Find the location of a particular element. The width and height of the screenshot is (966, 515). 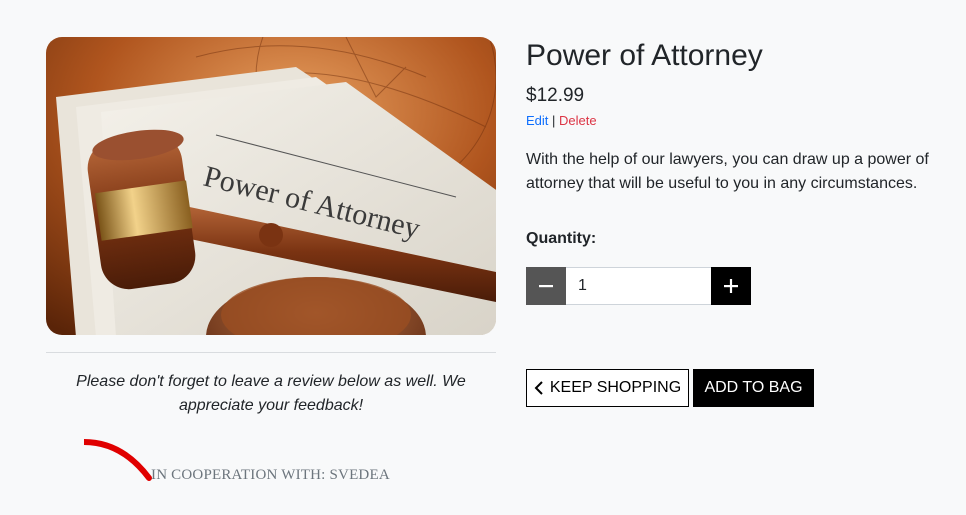

keep-shopping-button: KEEP SHOPPING is located at coordinates (607, 388).